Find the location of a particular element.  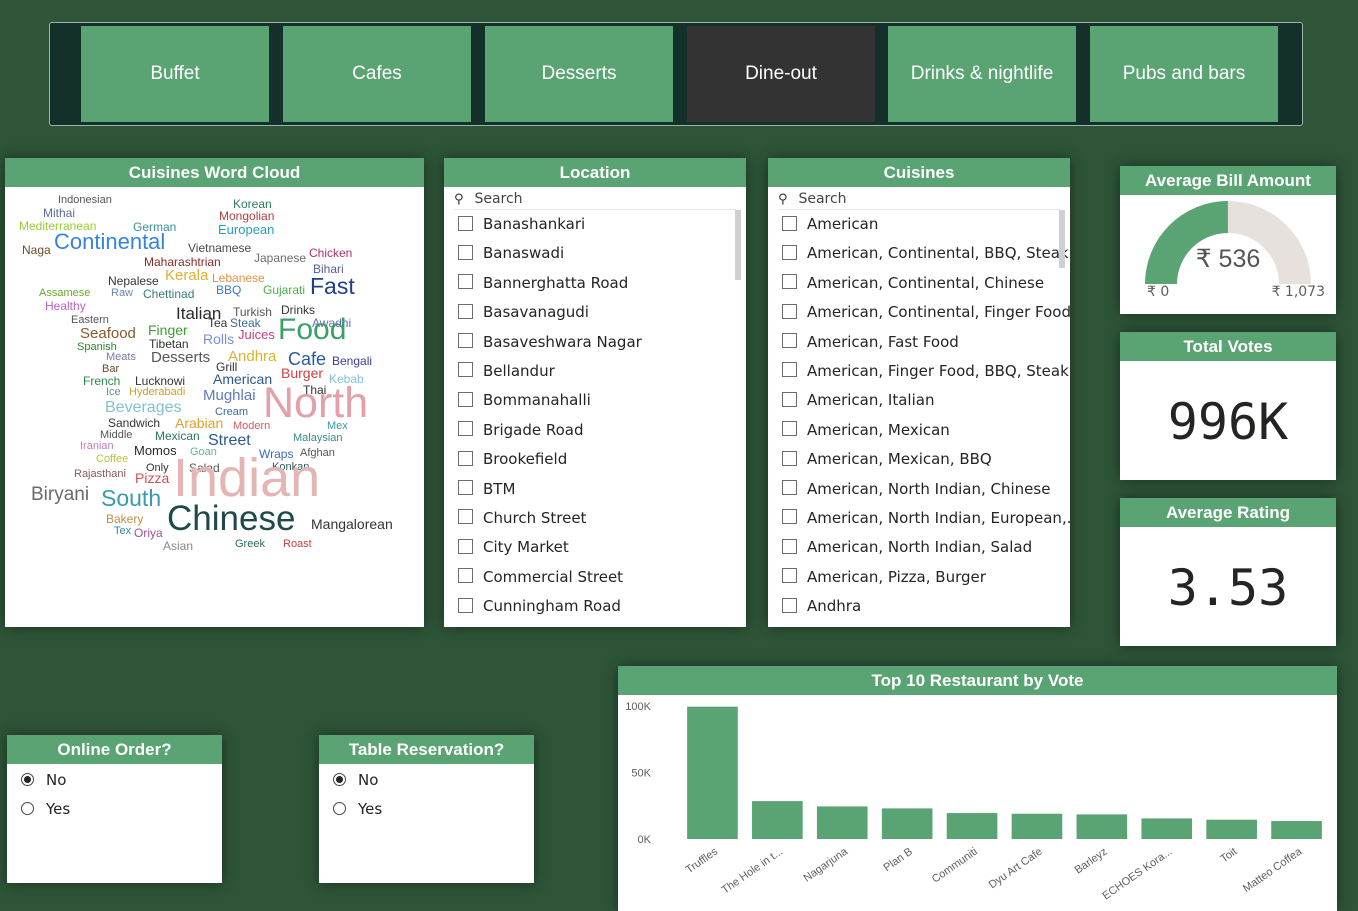

cuisines-scrollbar is located at coordinates (1062, 239).